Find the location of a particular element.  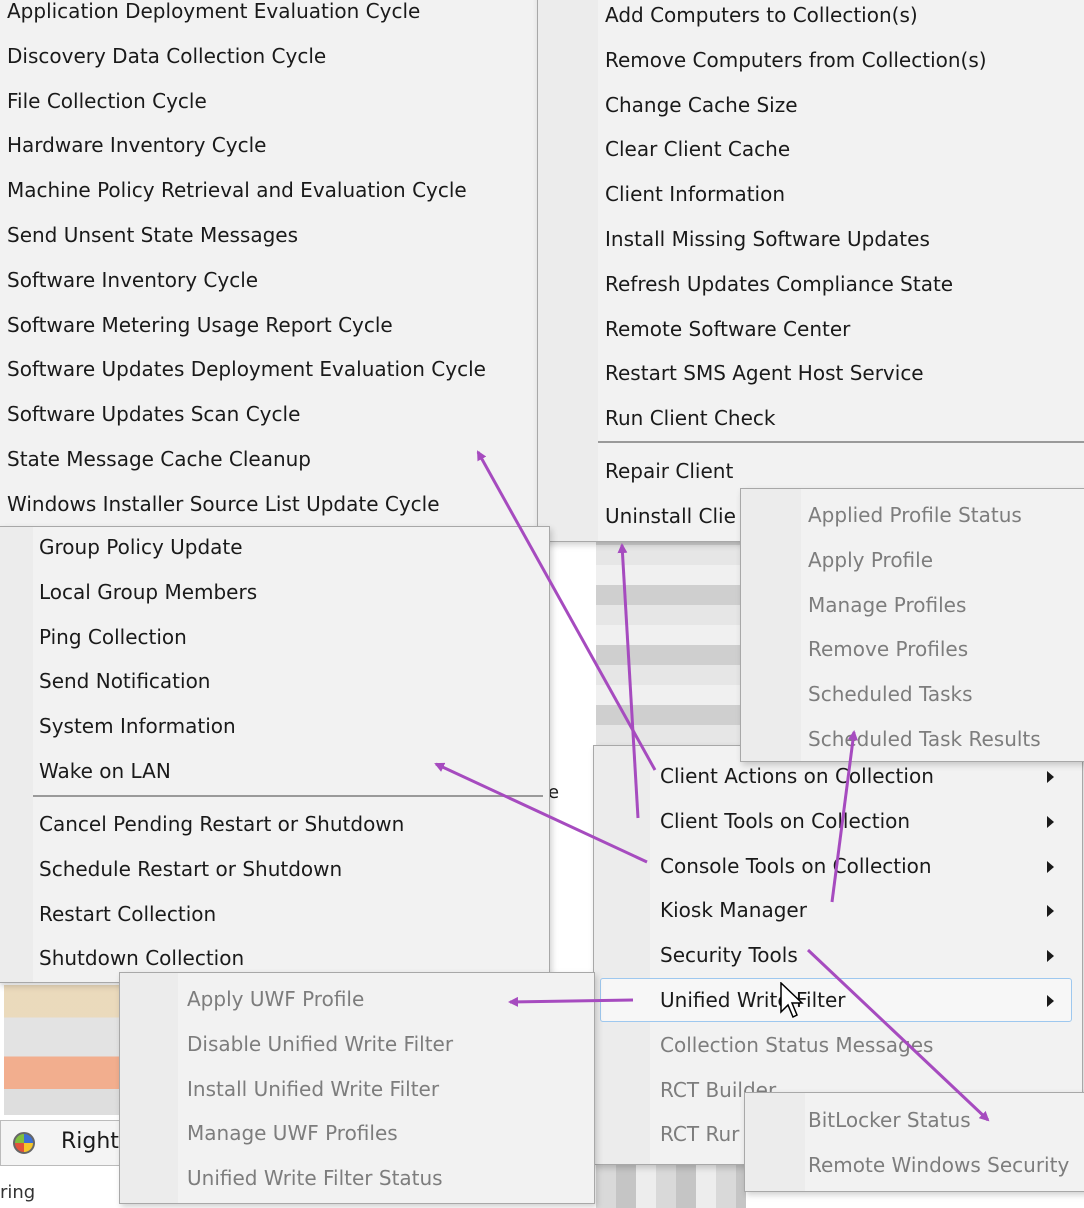

menu-item-run-client-check: Run Client Check is located at coordinates (811, 418).